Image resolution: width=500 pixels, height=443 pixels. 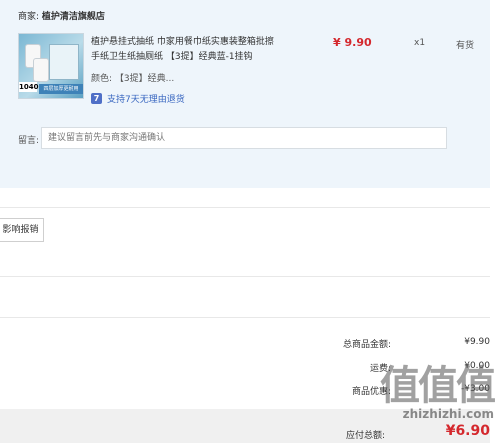 I want to click on return-policy-icon: 7, so click(x=96, y=98).